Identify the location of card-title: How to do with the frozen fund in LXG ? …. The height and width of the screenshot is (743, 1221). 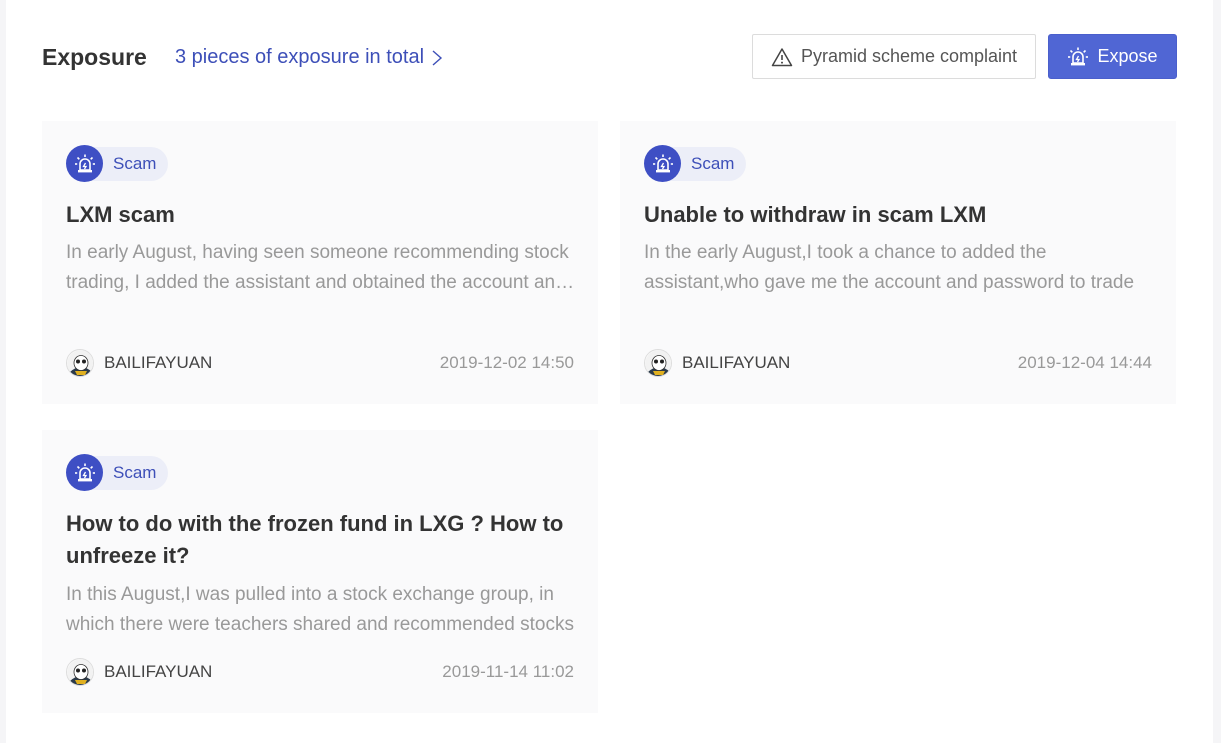
(315, 539).